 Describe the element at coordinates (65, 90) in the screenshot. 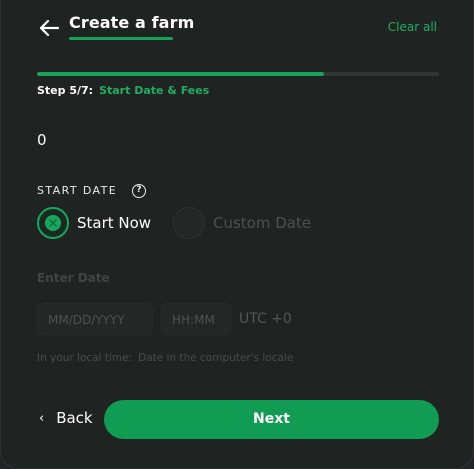

I see `step-count: Step 5/7:` at that location.